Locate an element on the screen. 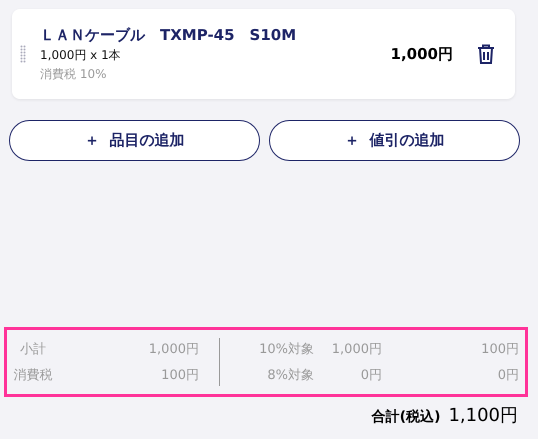 This screenshot has width=538, height=439. add-button: ＋ 品目の追加 is located at coordinates (134, 140).